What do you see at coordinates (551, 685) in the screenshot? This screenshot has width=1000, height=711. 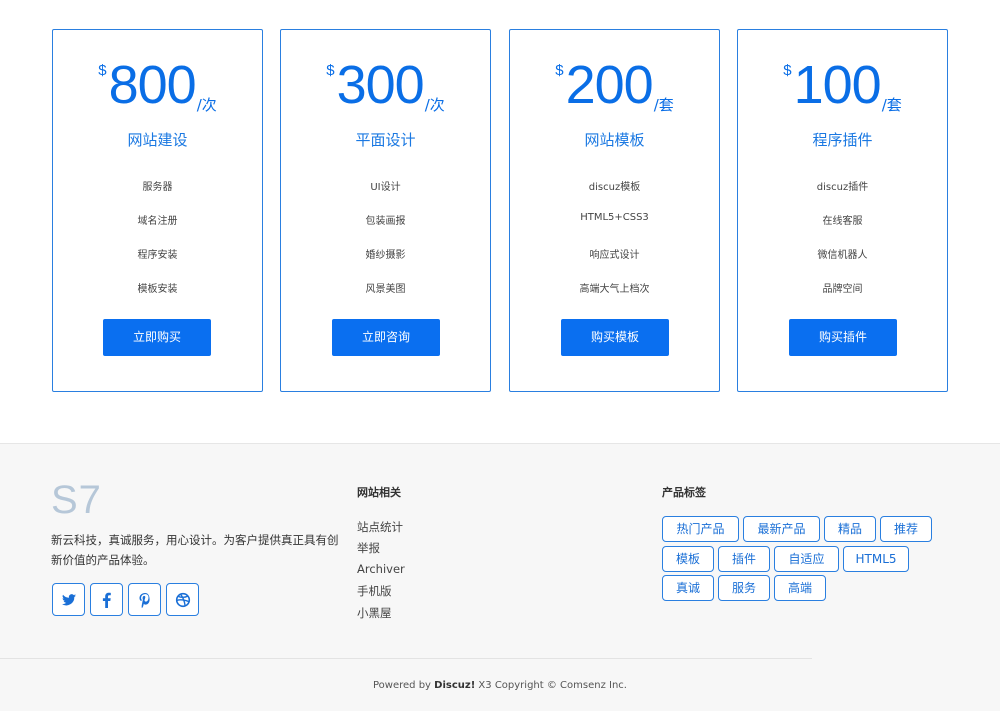 I see `copyright-suffix: X3 Copyright © Comsenz Inc.` at bounding box center [551, 685].